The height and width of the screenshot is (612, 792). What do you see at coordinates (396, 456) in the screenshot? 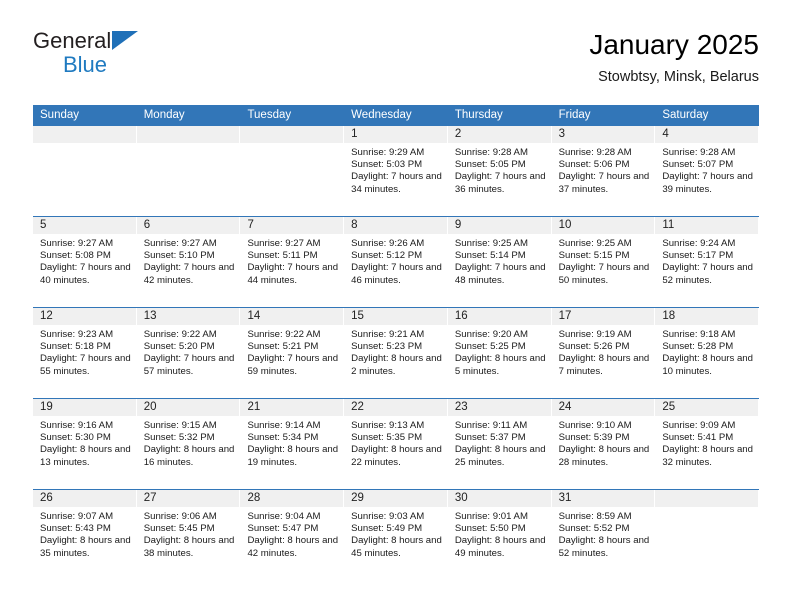
I see `daylight-text: Daylight: 8 hours and 22 minutes.` at bounding box center [396, 456].